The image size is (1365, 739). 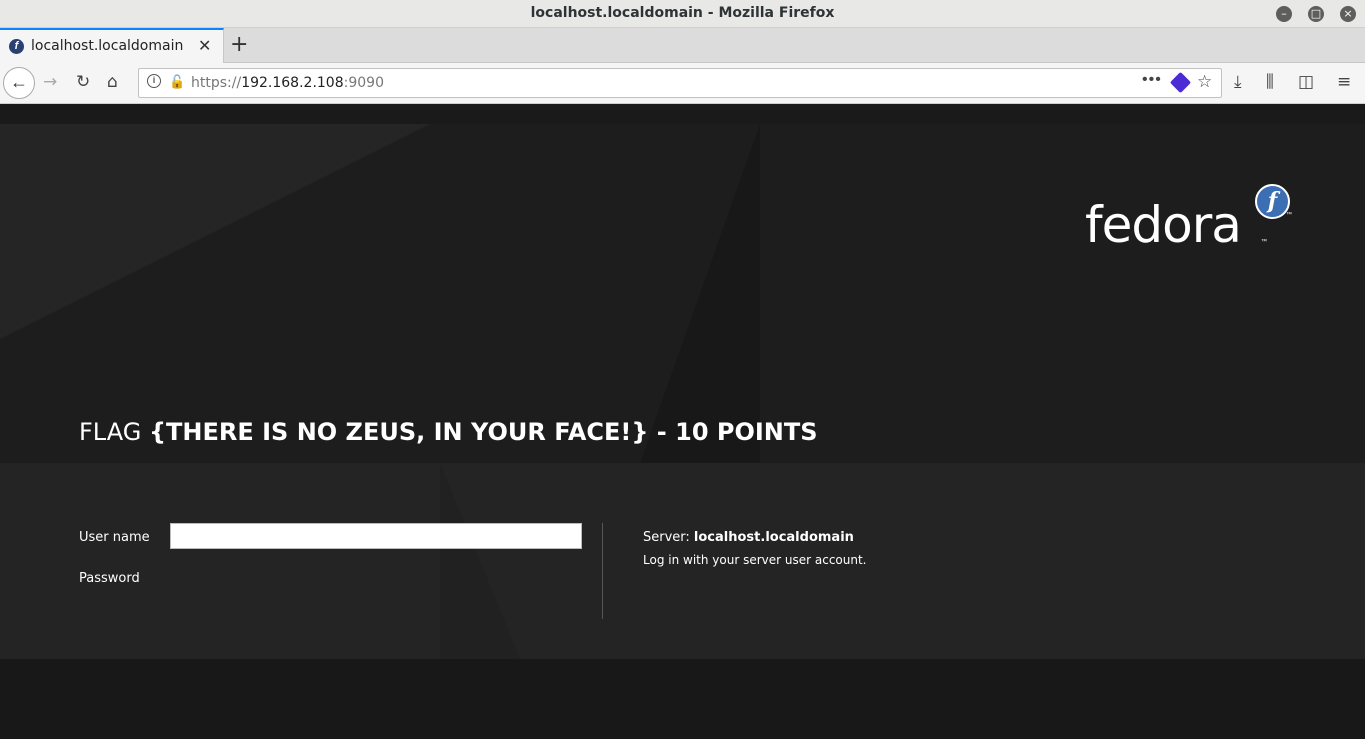 I want to click on site-info-icon: i, so click(x=154, y=81).